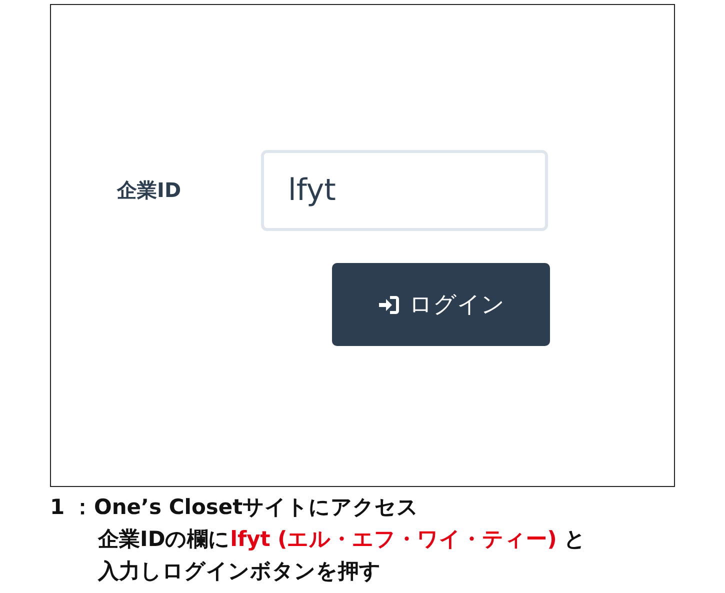 Image resolution: width=725 pixels, height=593 pixels. Describe the element at coordinates (404, 190) in the screenshot. I see `input-field: lfyt` at that location.